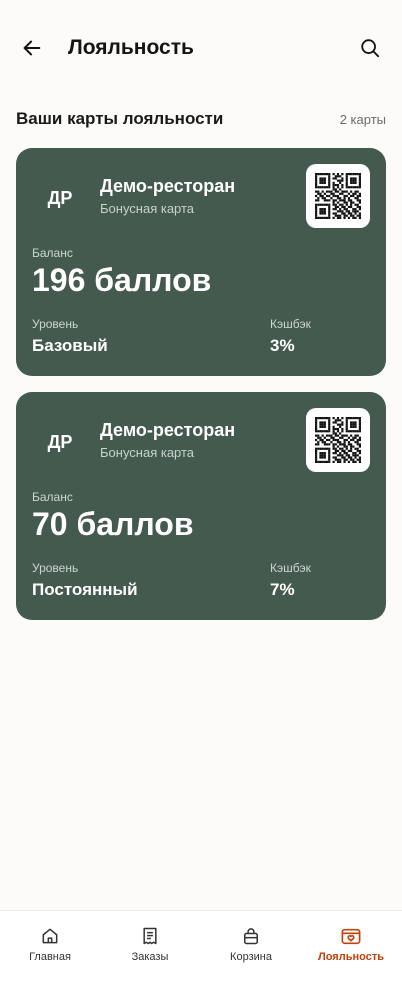 This screenshot has height=1006, width=402. Describe the element at coordinates (85, 589) in the screenshot. I see `level-value: Постоянный` at that location.